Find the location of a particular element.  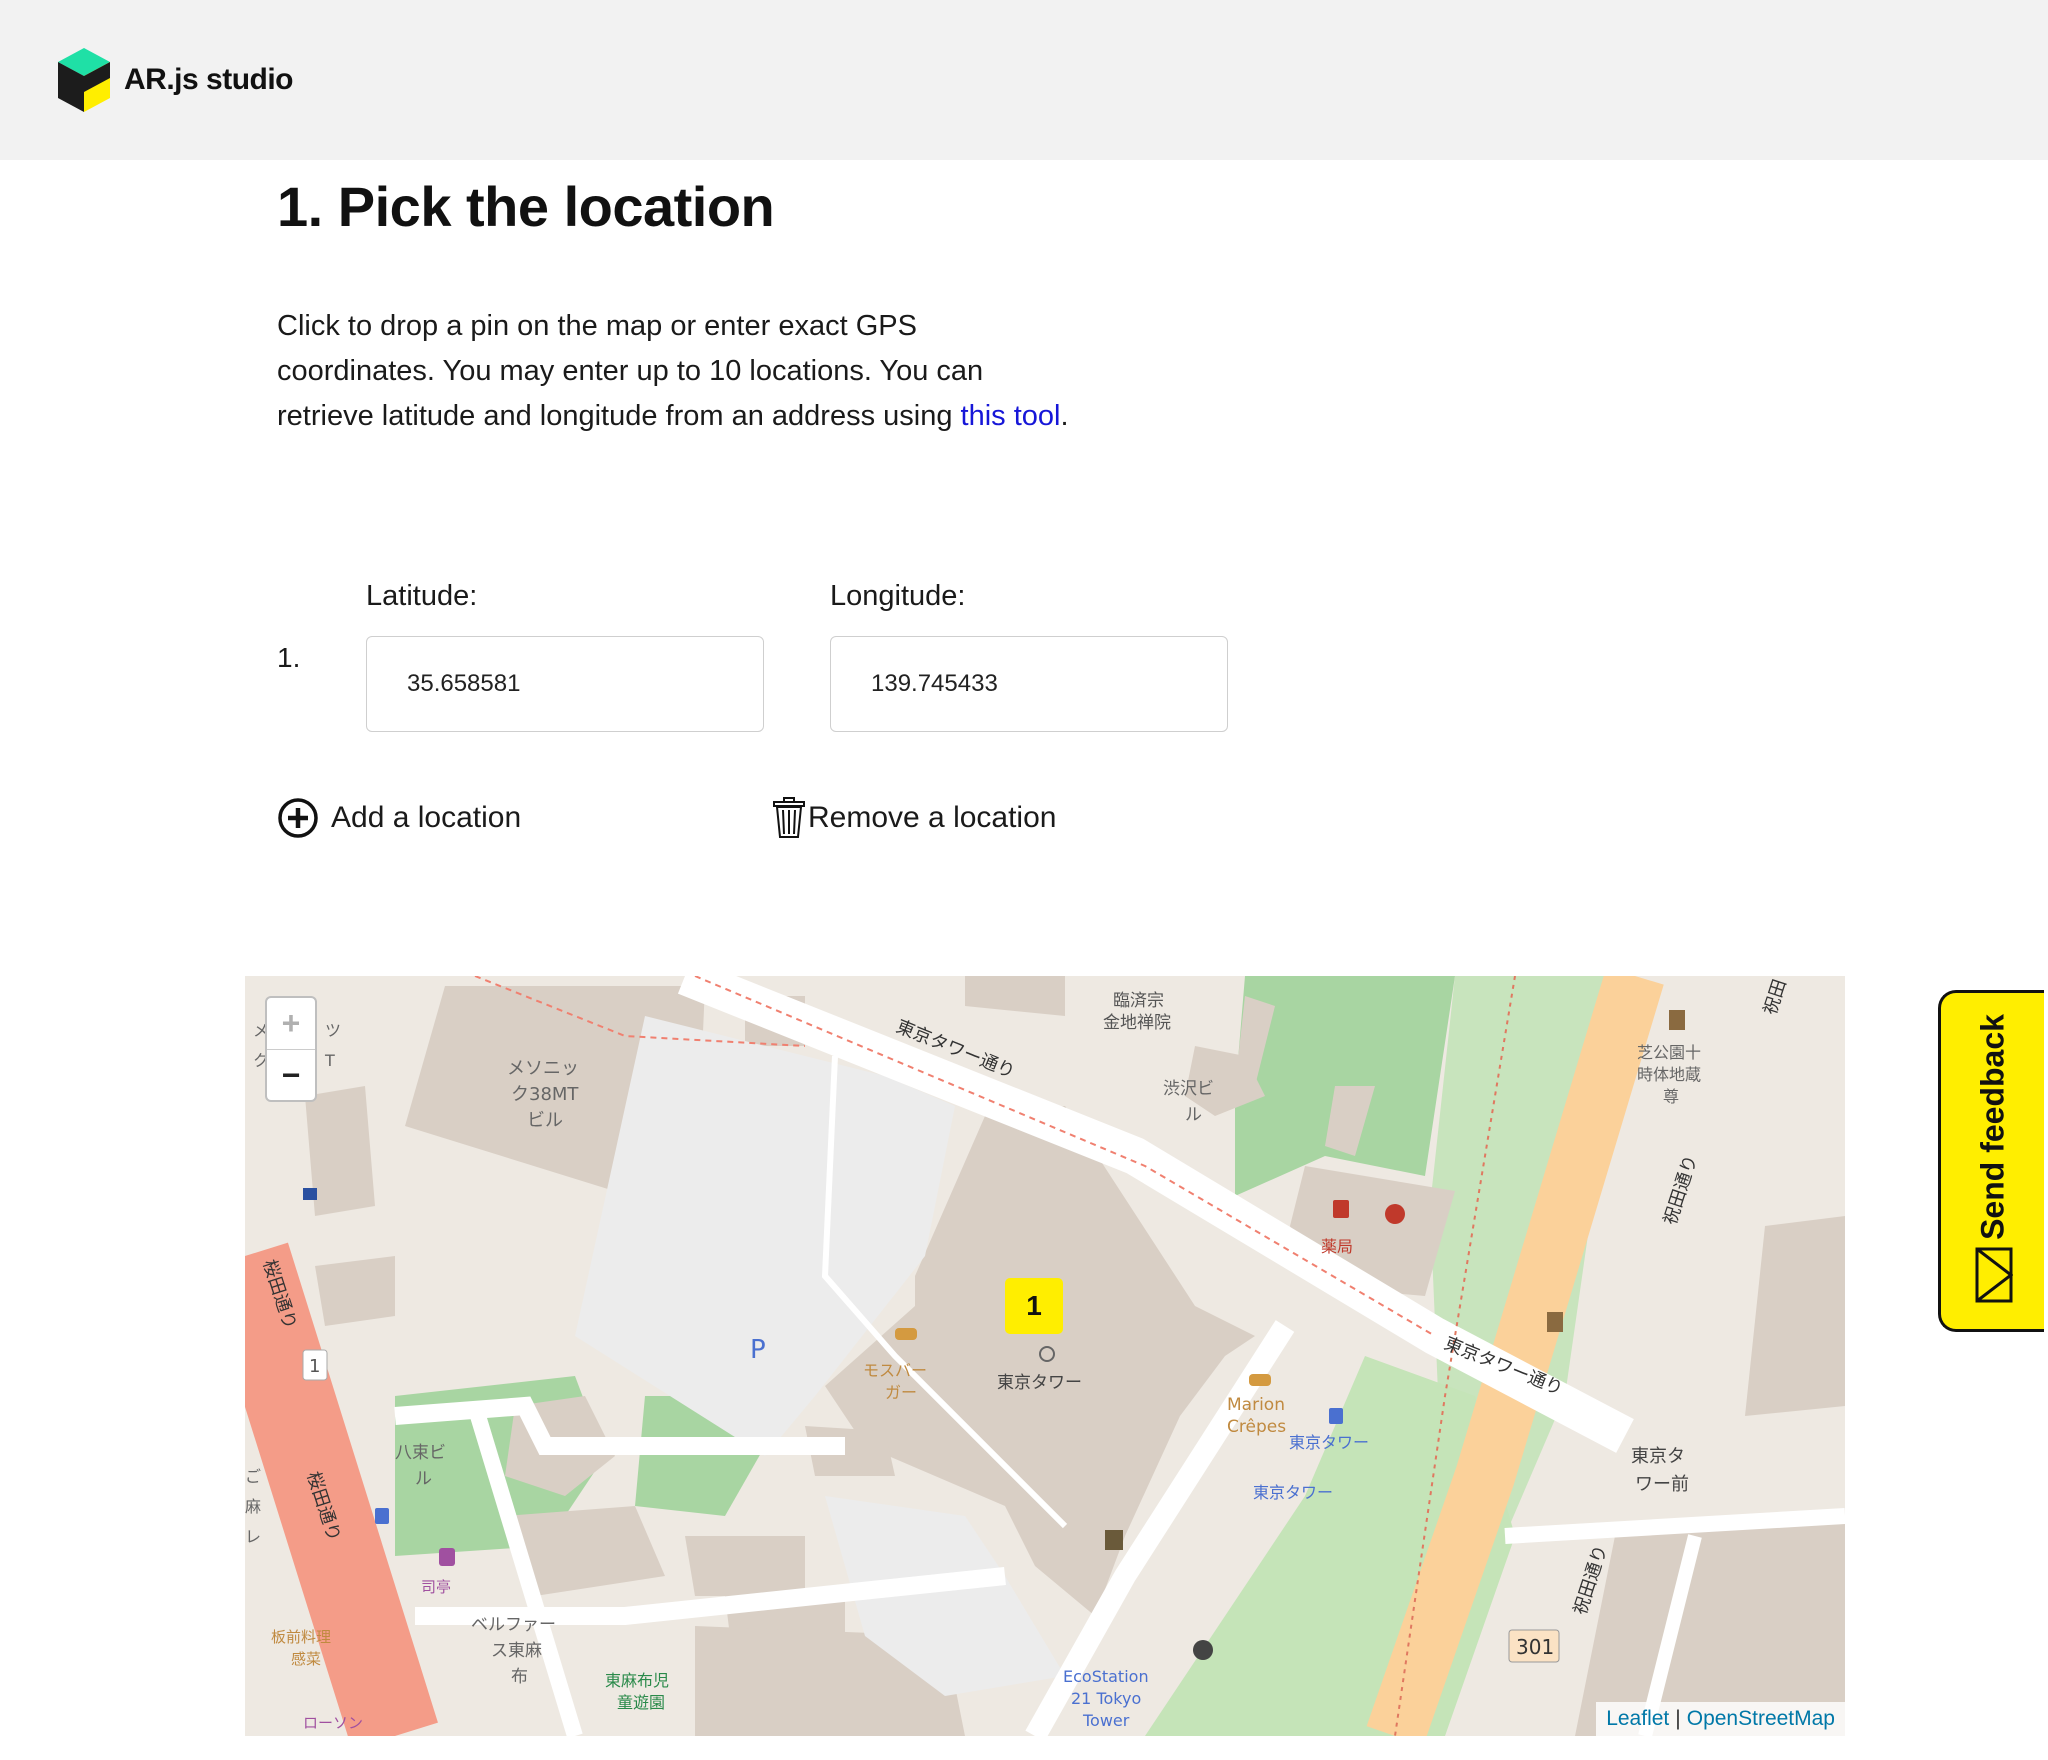

map-label: ク38MT is located at coordinates (545, 1094).